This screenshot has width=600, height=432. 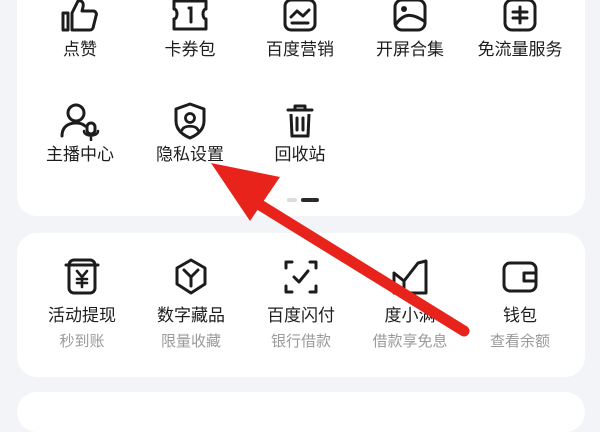 I want to click on digital-collectible-icon, so click(x=191, y=276).